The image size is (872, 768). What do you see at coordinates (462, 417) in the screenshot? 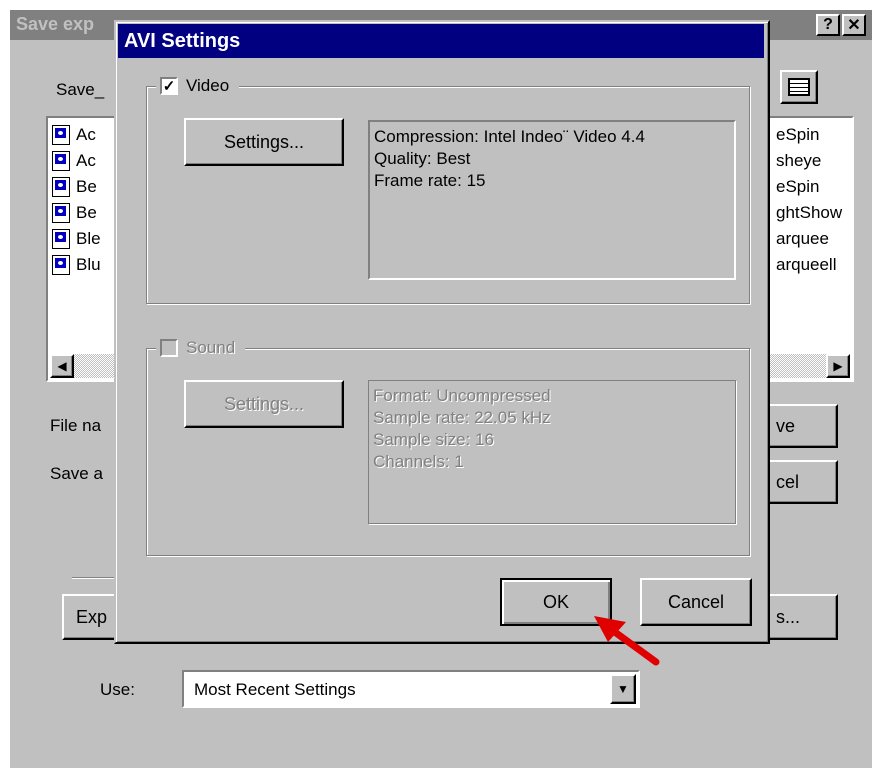
I see `sound-sample-rate-text: Sample rate: 22.05 kHz` at bounding box center [462, 417].